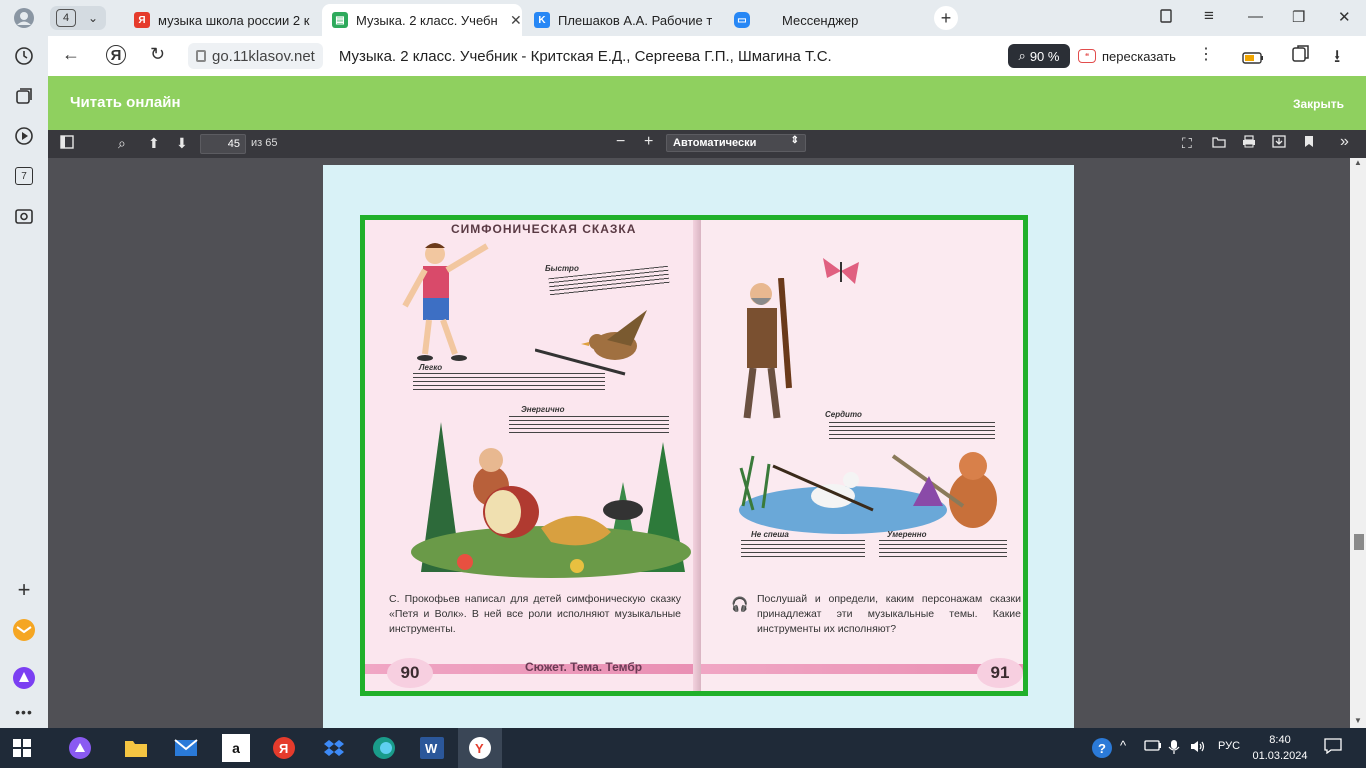  Describe the element at coordinates (1359, 542) in the screenshot. I see `scrollbar-thumb` at that location.